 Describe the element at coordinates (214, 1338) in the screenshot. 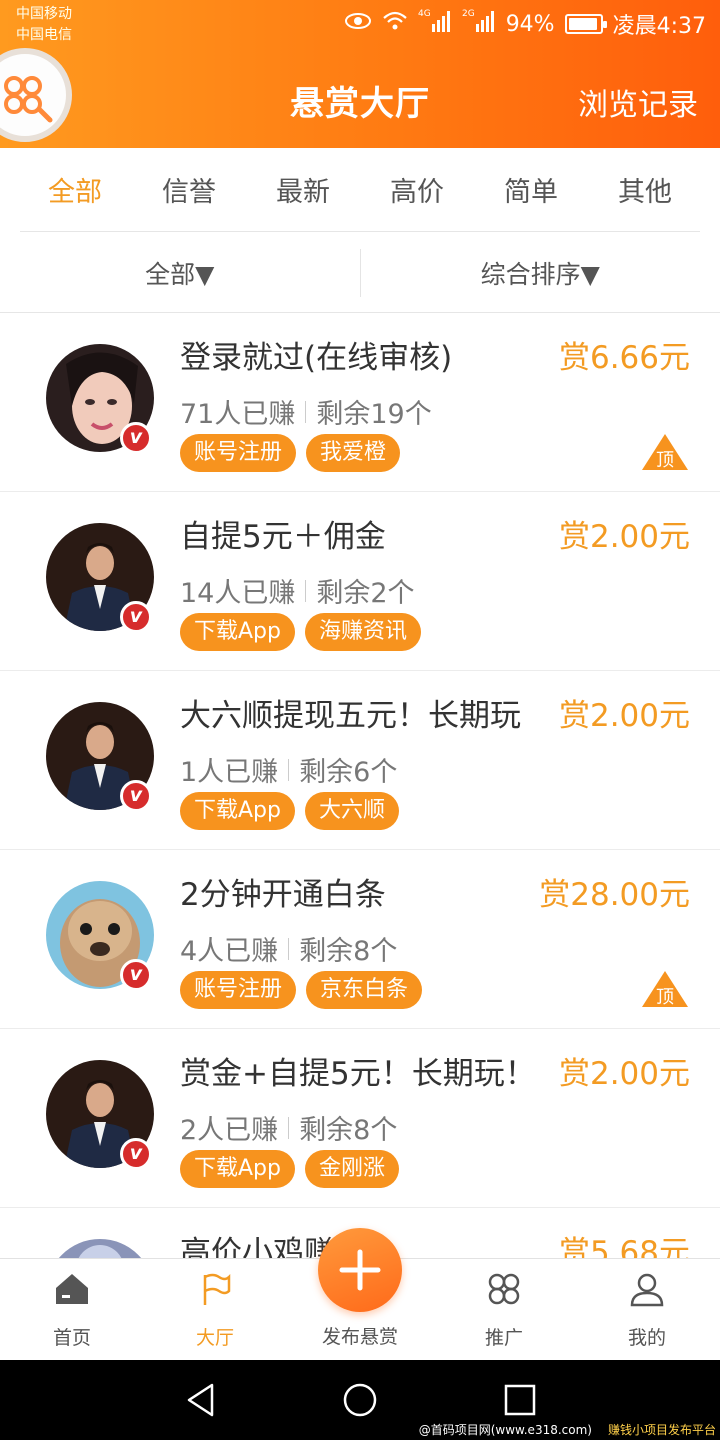

I see `nav-hall-label: 大厅` at that location.